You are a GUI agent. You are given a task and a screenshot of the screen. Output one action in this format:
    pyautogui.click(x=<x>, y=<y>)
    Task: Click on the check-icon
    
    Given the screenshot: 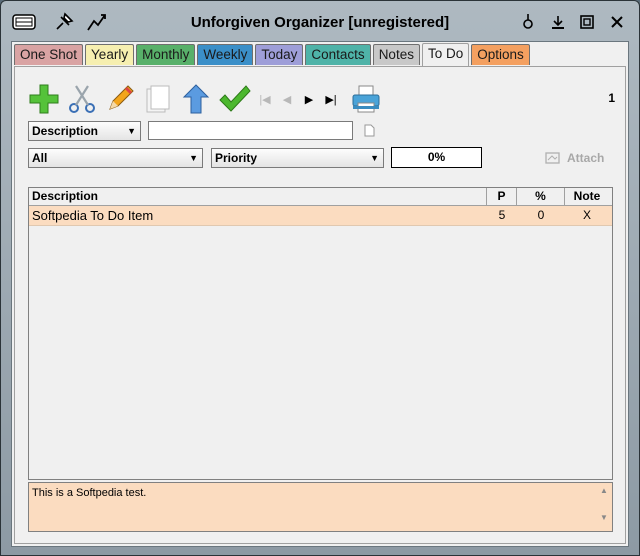 What is the action you would take?
    pyautogui.click(x=235, y=98)
    